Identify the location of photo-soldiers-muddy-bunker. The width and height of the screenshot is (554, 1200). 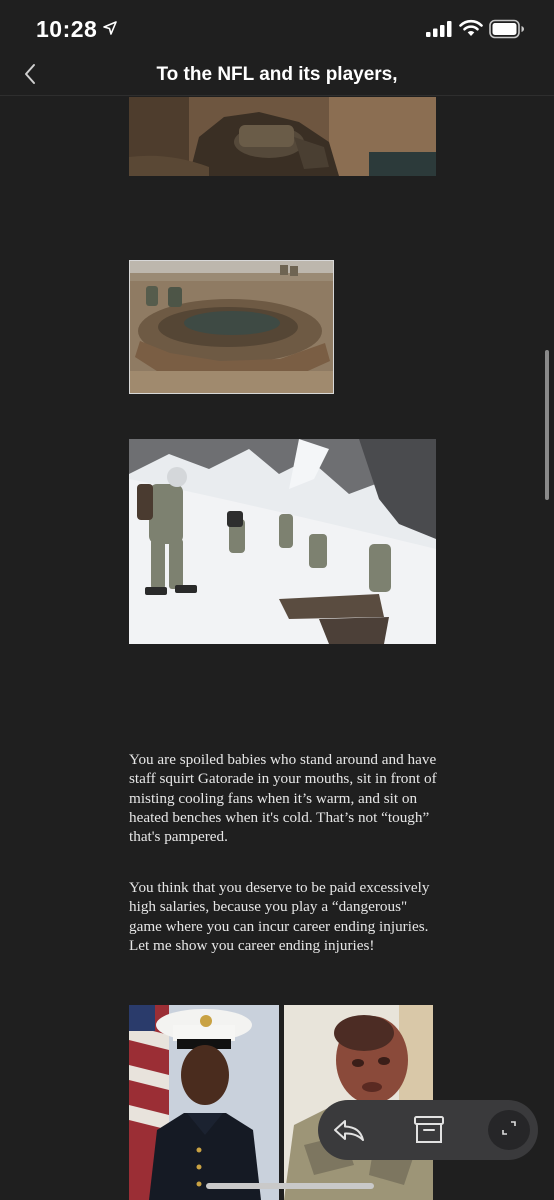
(231, 327).